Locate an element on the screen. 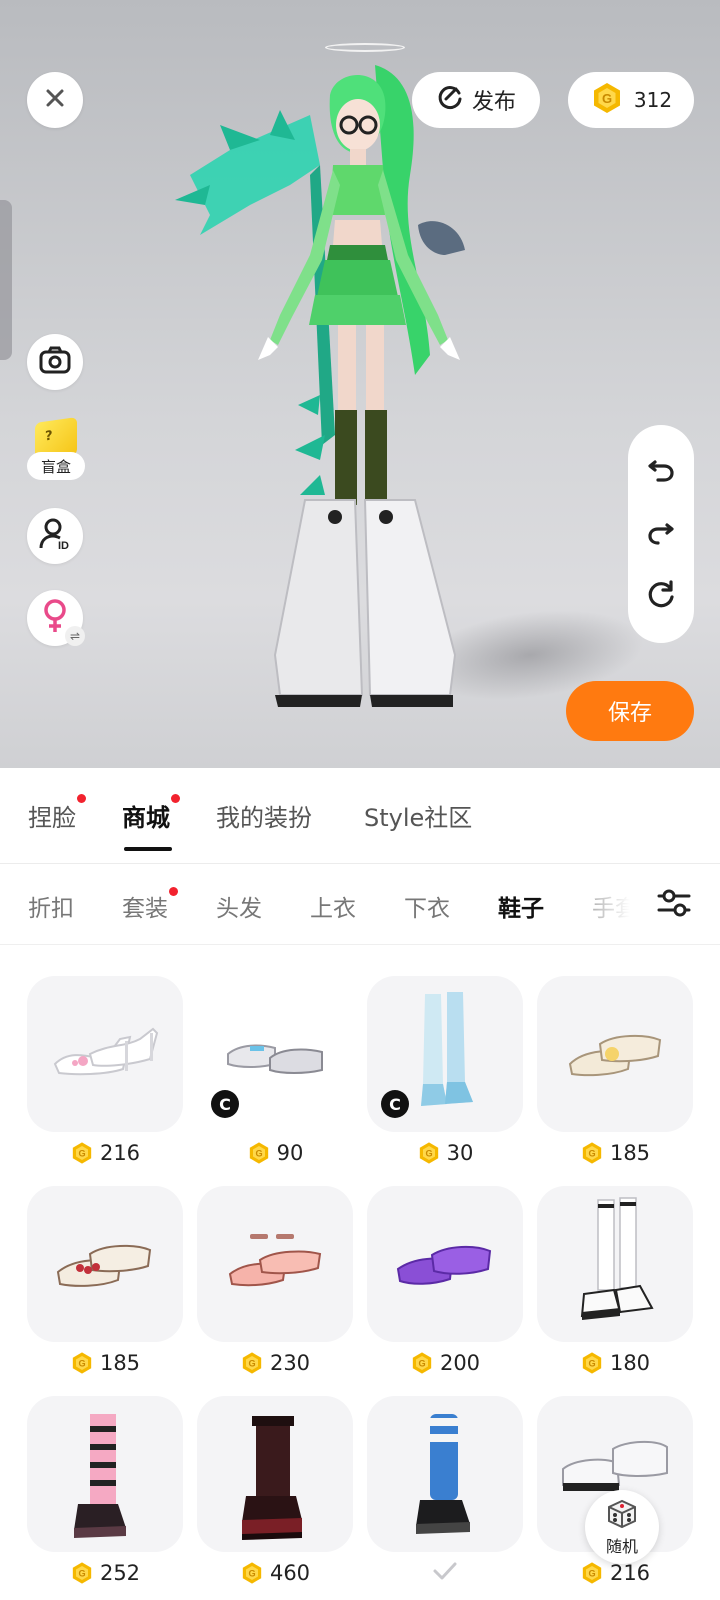 Image resolution: width=720 pixels, height=1600 pixels. tab-style-community: Style社区 is located at coordinates (418, 815).